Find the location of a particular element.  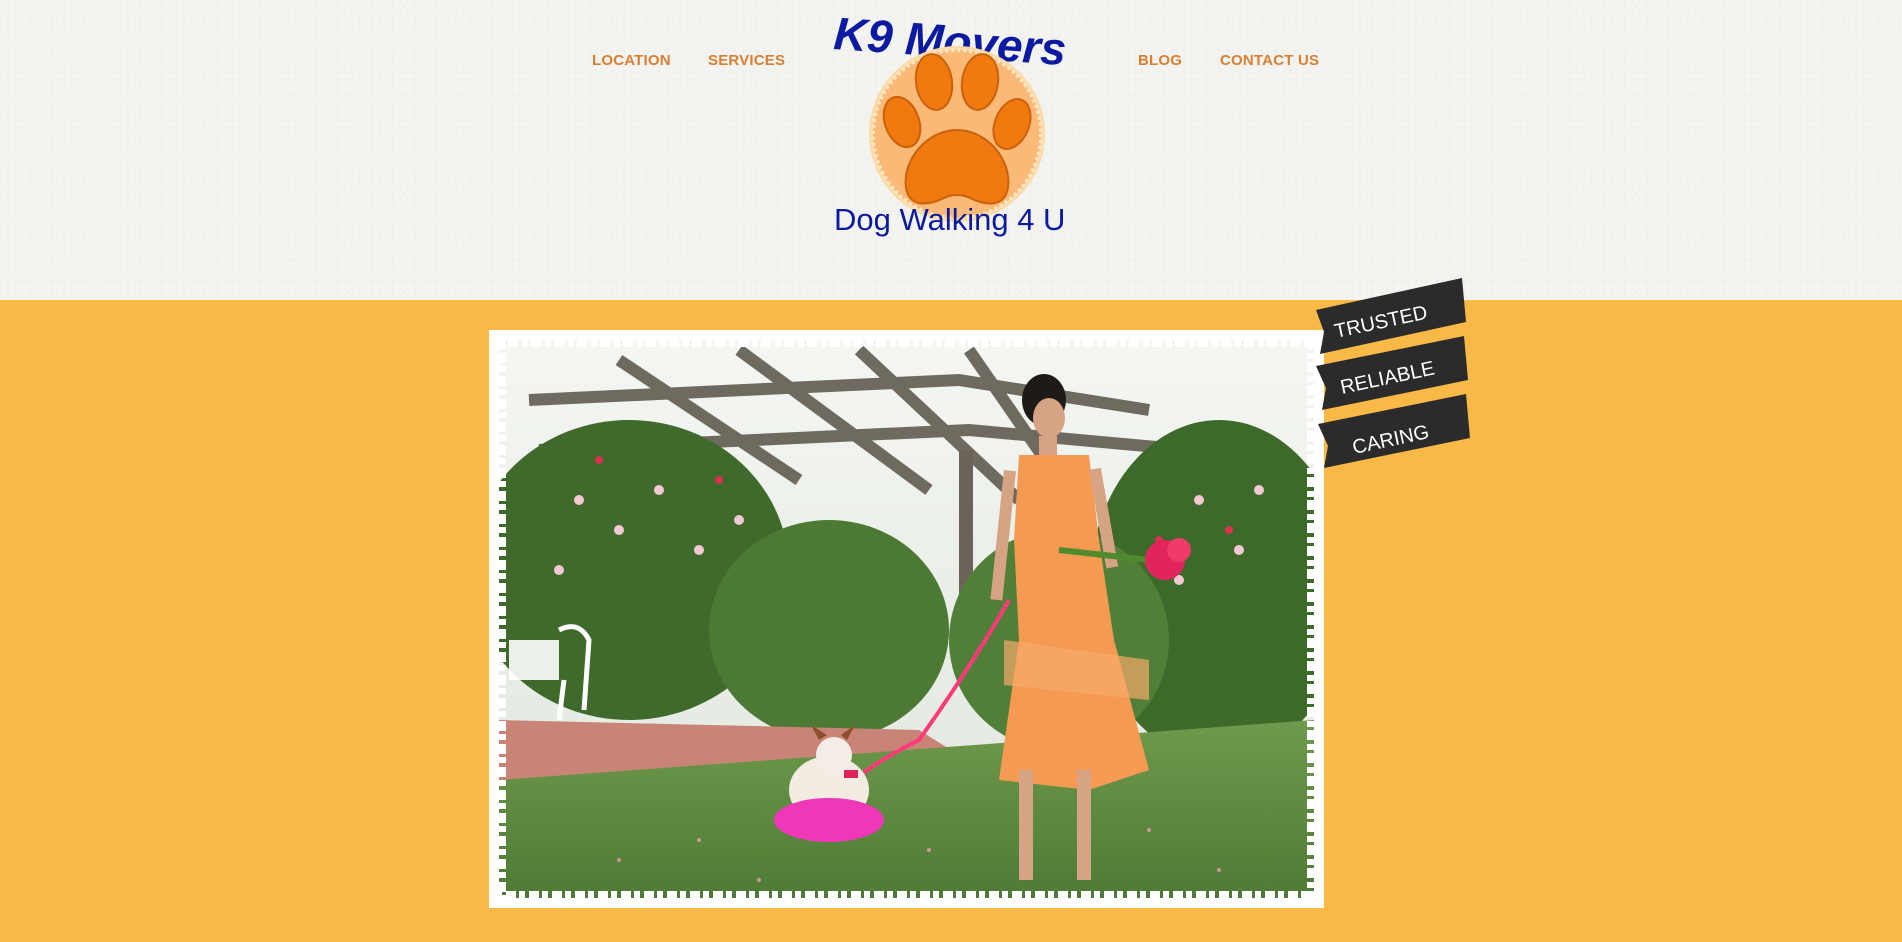

paw-icon is located at coordinates (957, 134).